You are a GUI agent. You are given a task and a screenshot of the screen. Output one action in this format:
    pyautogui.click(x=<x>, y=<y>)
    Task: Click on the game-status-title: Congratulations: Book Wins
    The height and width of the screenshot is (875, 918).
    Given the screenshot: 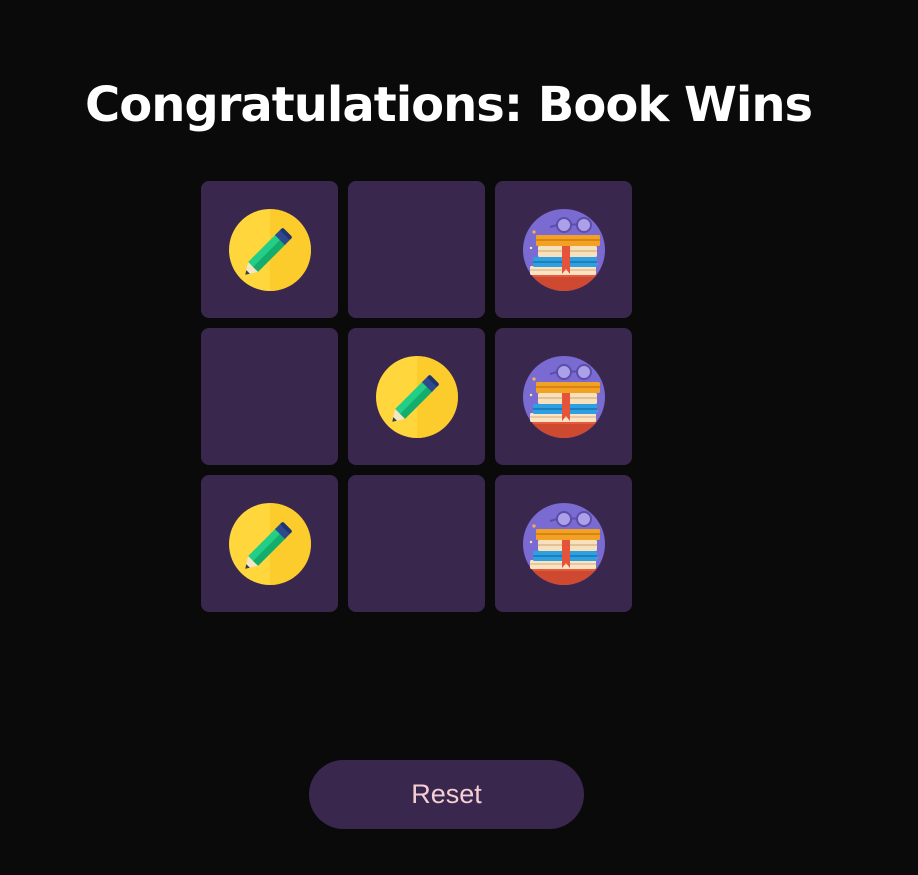 What is the action you would take?
    pyautogui.click(x=449, y=105)
    